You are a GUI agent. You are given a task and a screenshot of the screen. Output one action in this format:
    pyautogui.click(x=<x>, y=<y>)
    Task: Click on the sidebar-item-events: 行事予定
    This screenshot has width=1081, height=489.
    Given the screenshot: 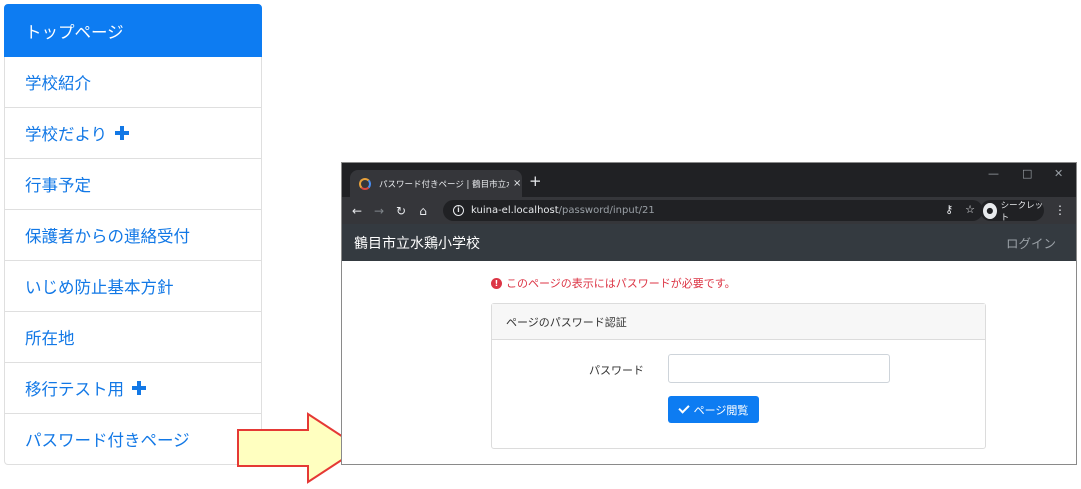 What is the action you would take?
    pyautogui.click(x=133, y=184)
    